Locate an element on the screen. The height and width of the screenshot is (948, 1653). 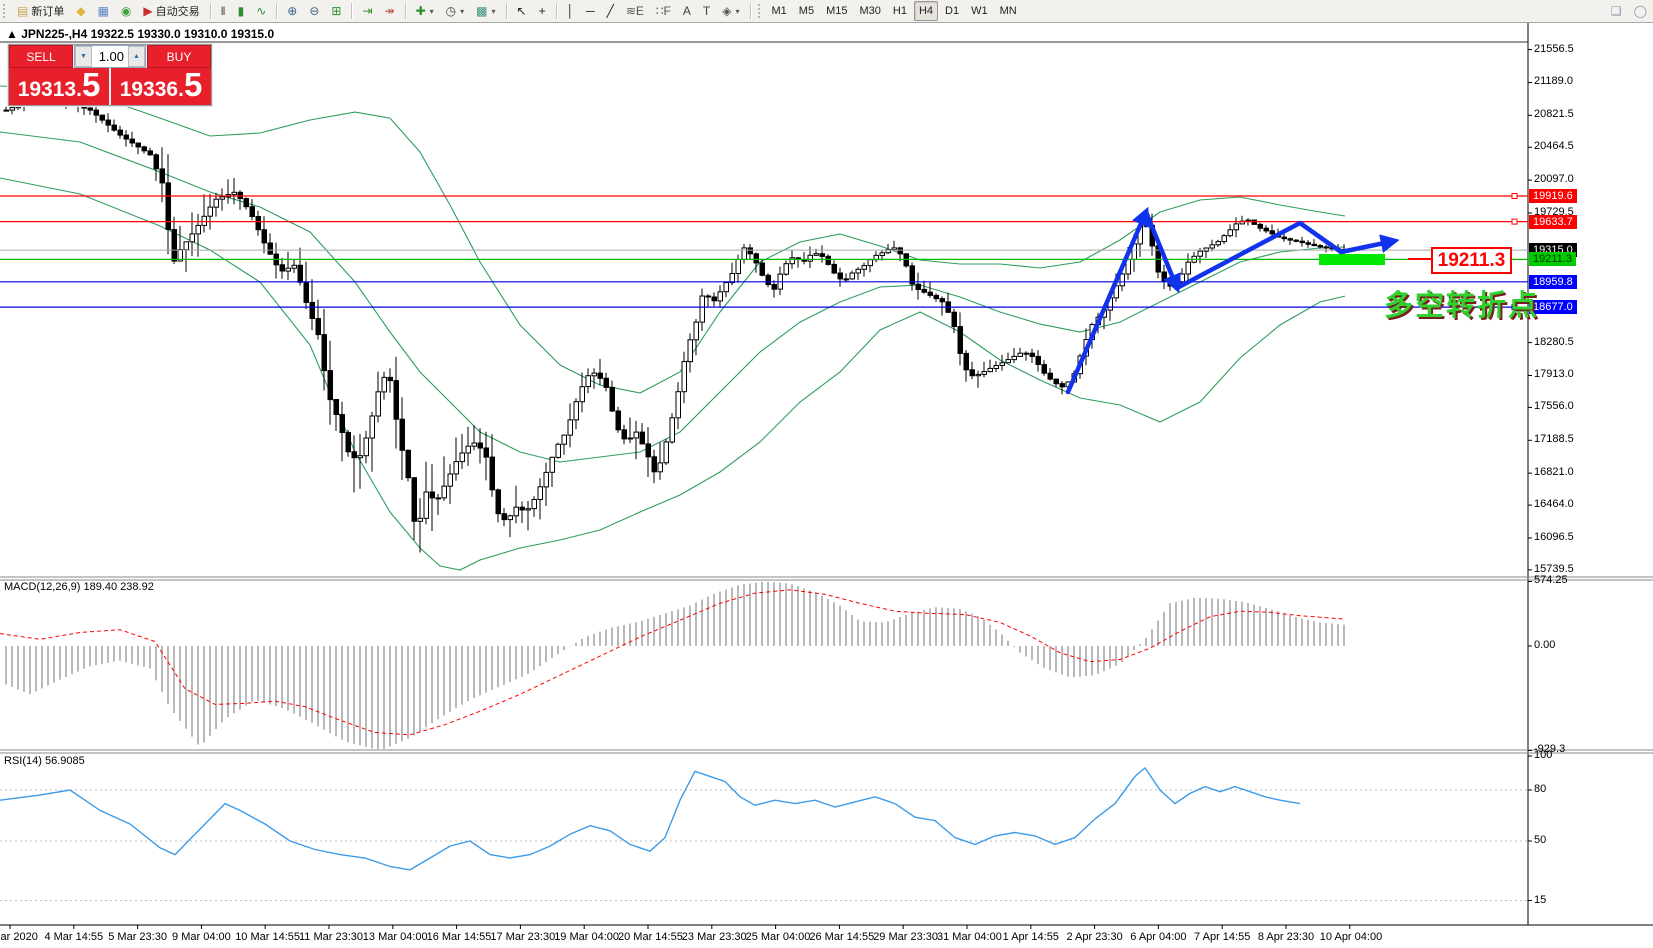
volume-input: 1.00 is located at coordinates (110, 56).